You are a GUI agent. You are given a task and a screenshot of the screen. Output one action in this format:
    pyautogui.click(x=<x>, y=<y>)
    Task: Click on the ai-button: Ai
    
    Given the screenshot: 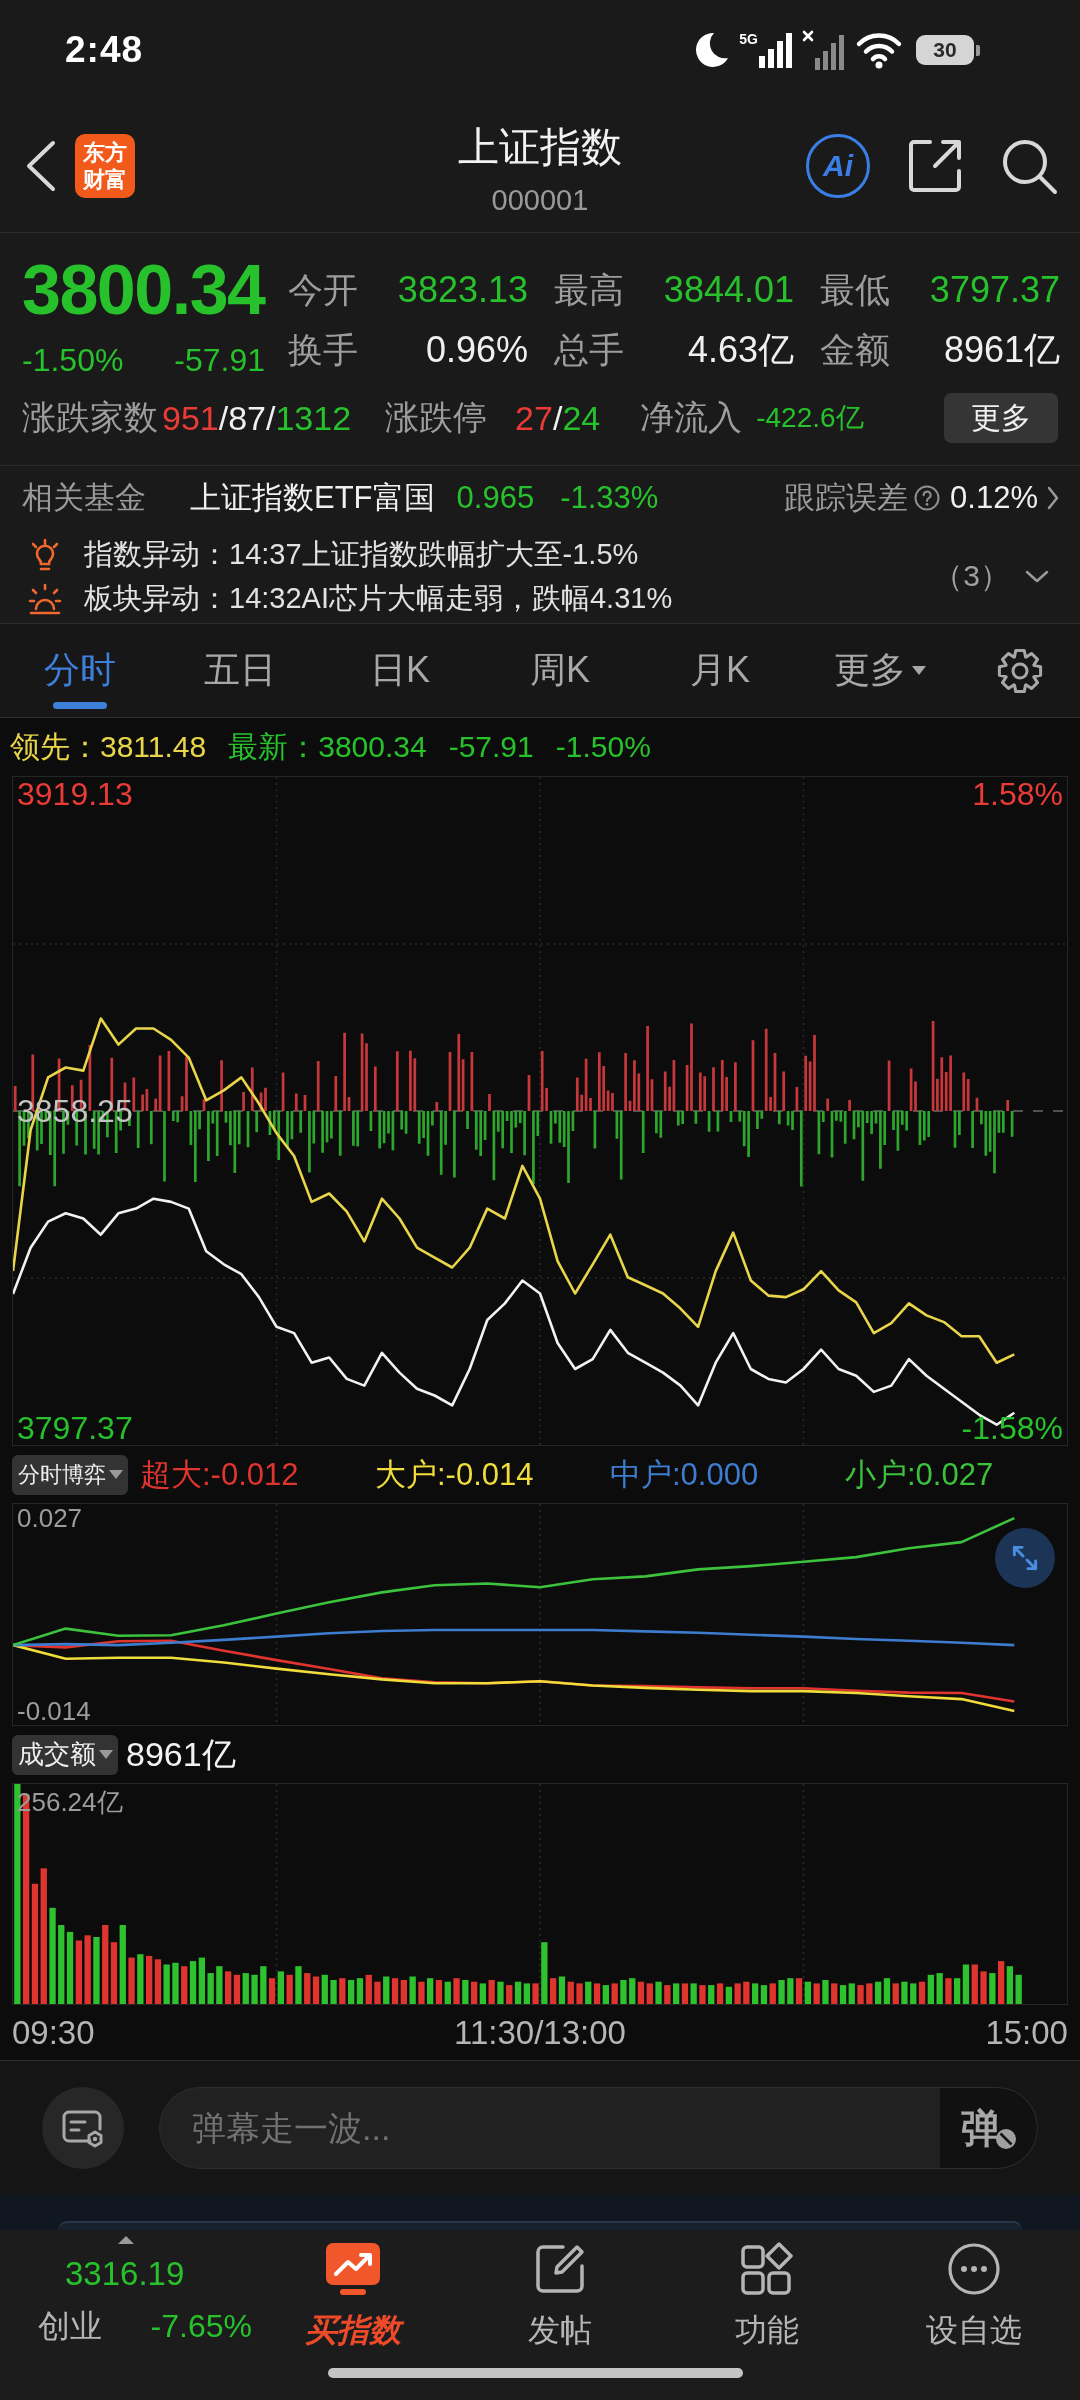 What is the action you would take?
    pyautogui.click(x=838, y=166)
    